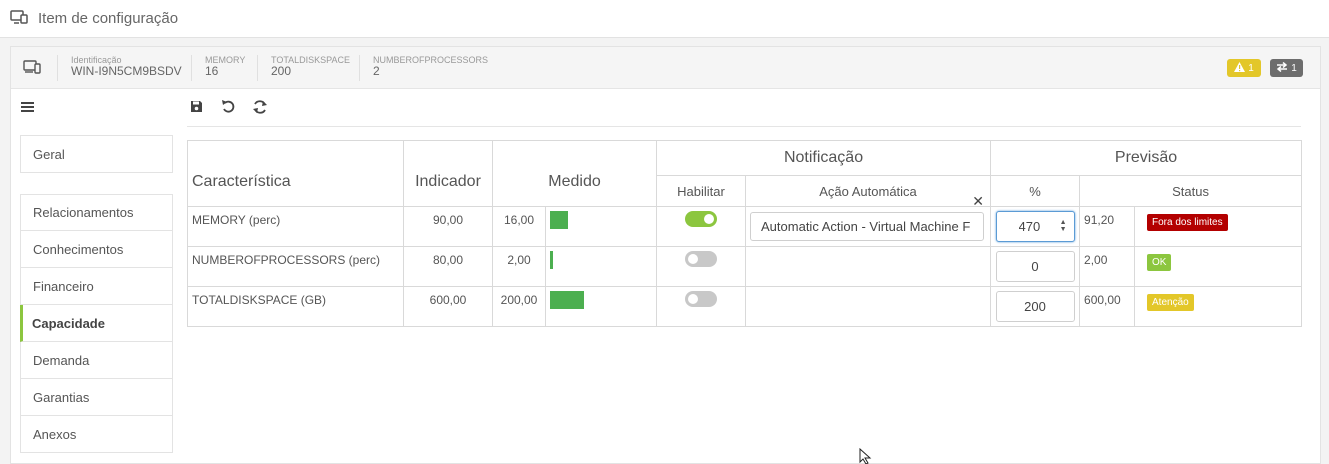 The height and width of the screenshot is (464, 1329). What do you see at coordinates (431, 60) in the screenshot?
I see `info-label: NUMBEROFPROCESSORS` at bounding box center [431, 60].